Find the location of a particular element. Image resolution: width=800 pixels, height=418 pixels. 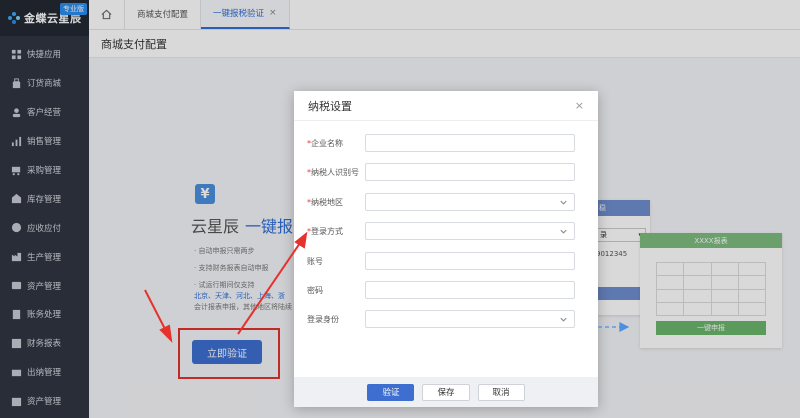

field-label-text: 纳税人识别号 is located at coordinates (335, 173).